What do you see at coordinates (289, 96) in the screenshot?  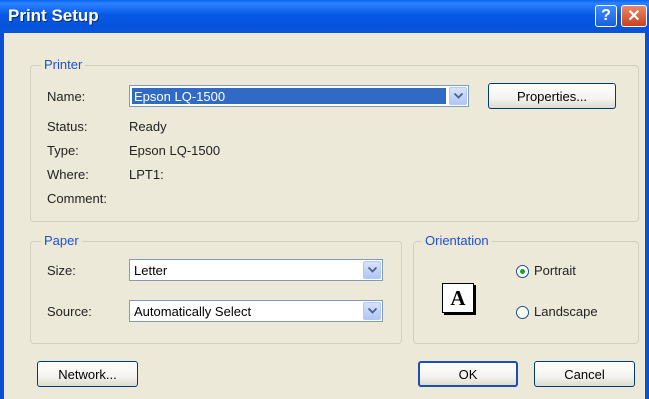 I see `printer-name-selection: Epson LQ-1500` at bounding box center [289, 96].